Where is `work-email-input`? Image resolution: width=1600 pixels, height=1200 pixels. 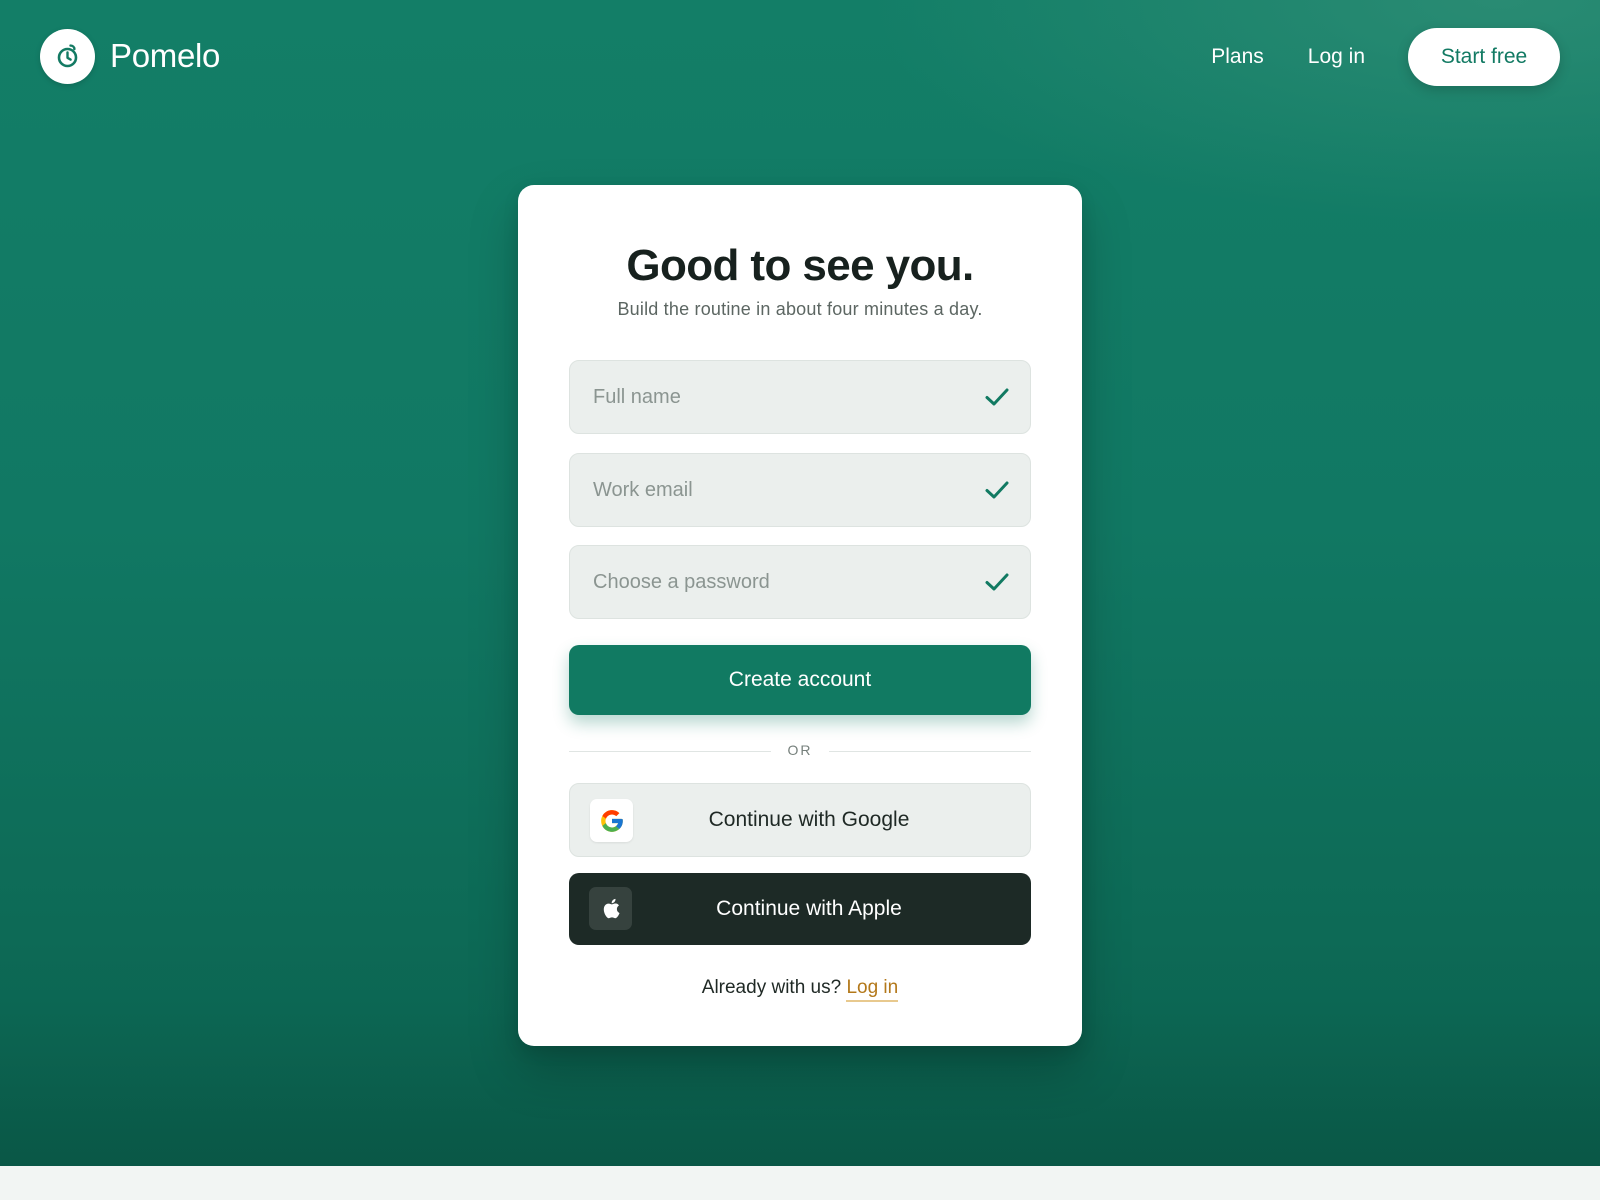 work-email-input is located at coordinates (800, 490).